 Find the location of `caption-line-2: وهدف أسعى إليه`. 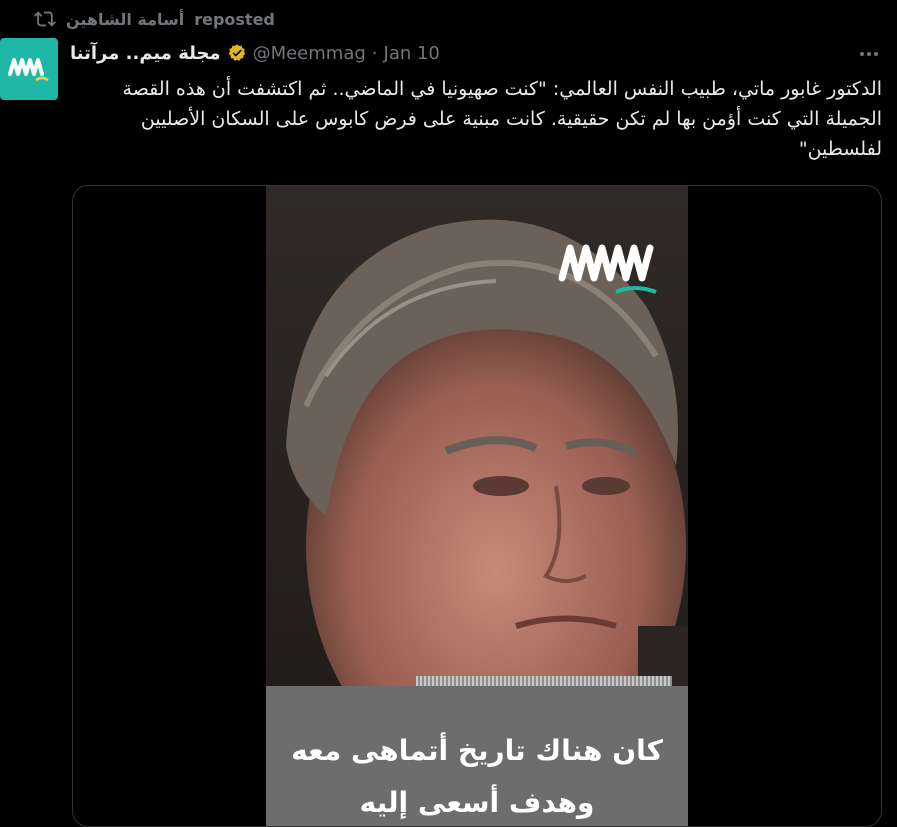

caption-line-2: وهدف أسعى إليه is located at coordinates (477, 802).